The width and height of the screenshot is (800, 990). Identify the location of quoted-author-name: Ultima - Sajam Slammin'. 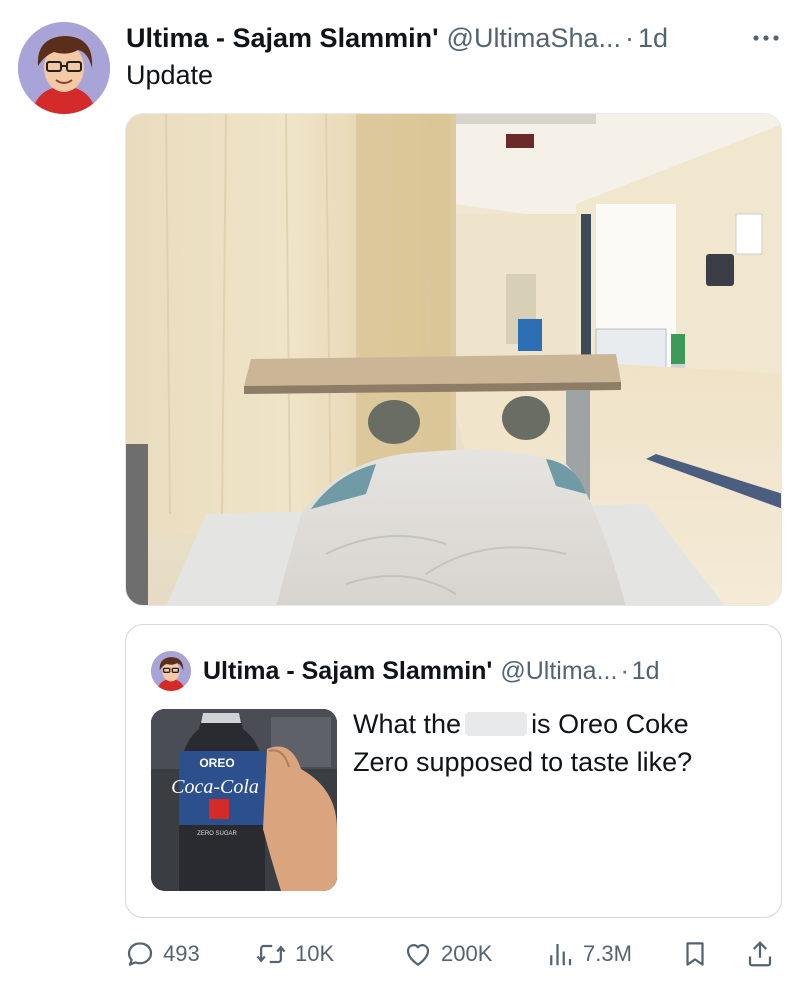
(347, 671).